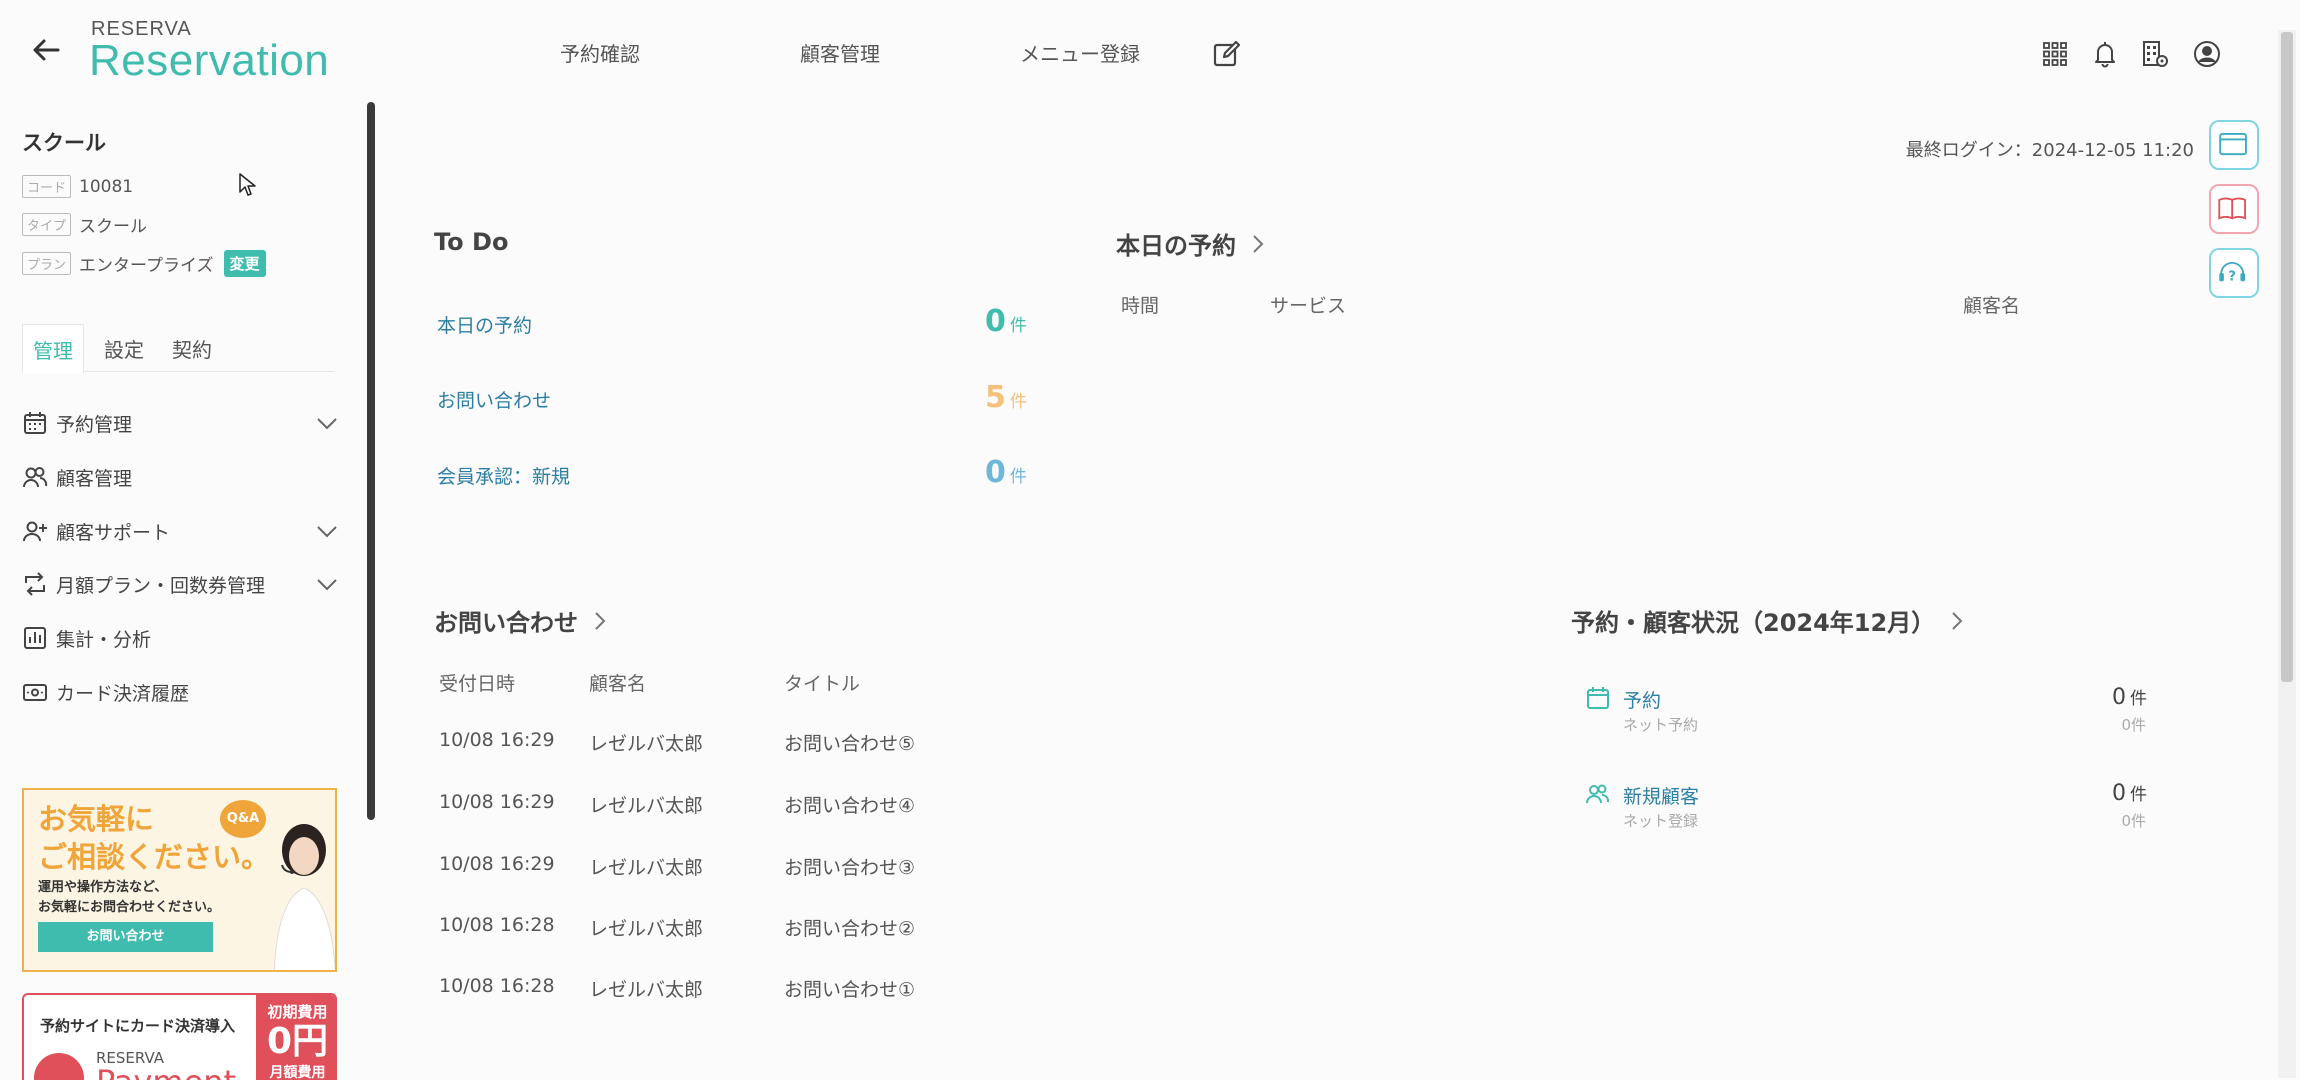 This screenshot has height=1080, width=2300. I want to click on status-title-text: 予約・顧客状況（2024年12月）, so click(1753, 623).